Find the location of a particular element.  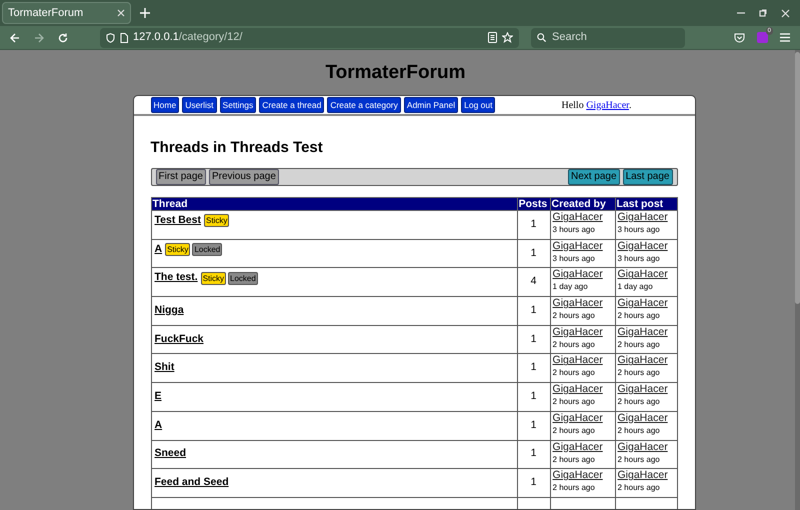

thread-link: Feed and Seed is located at coordinates (191, 483).